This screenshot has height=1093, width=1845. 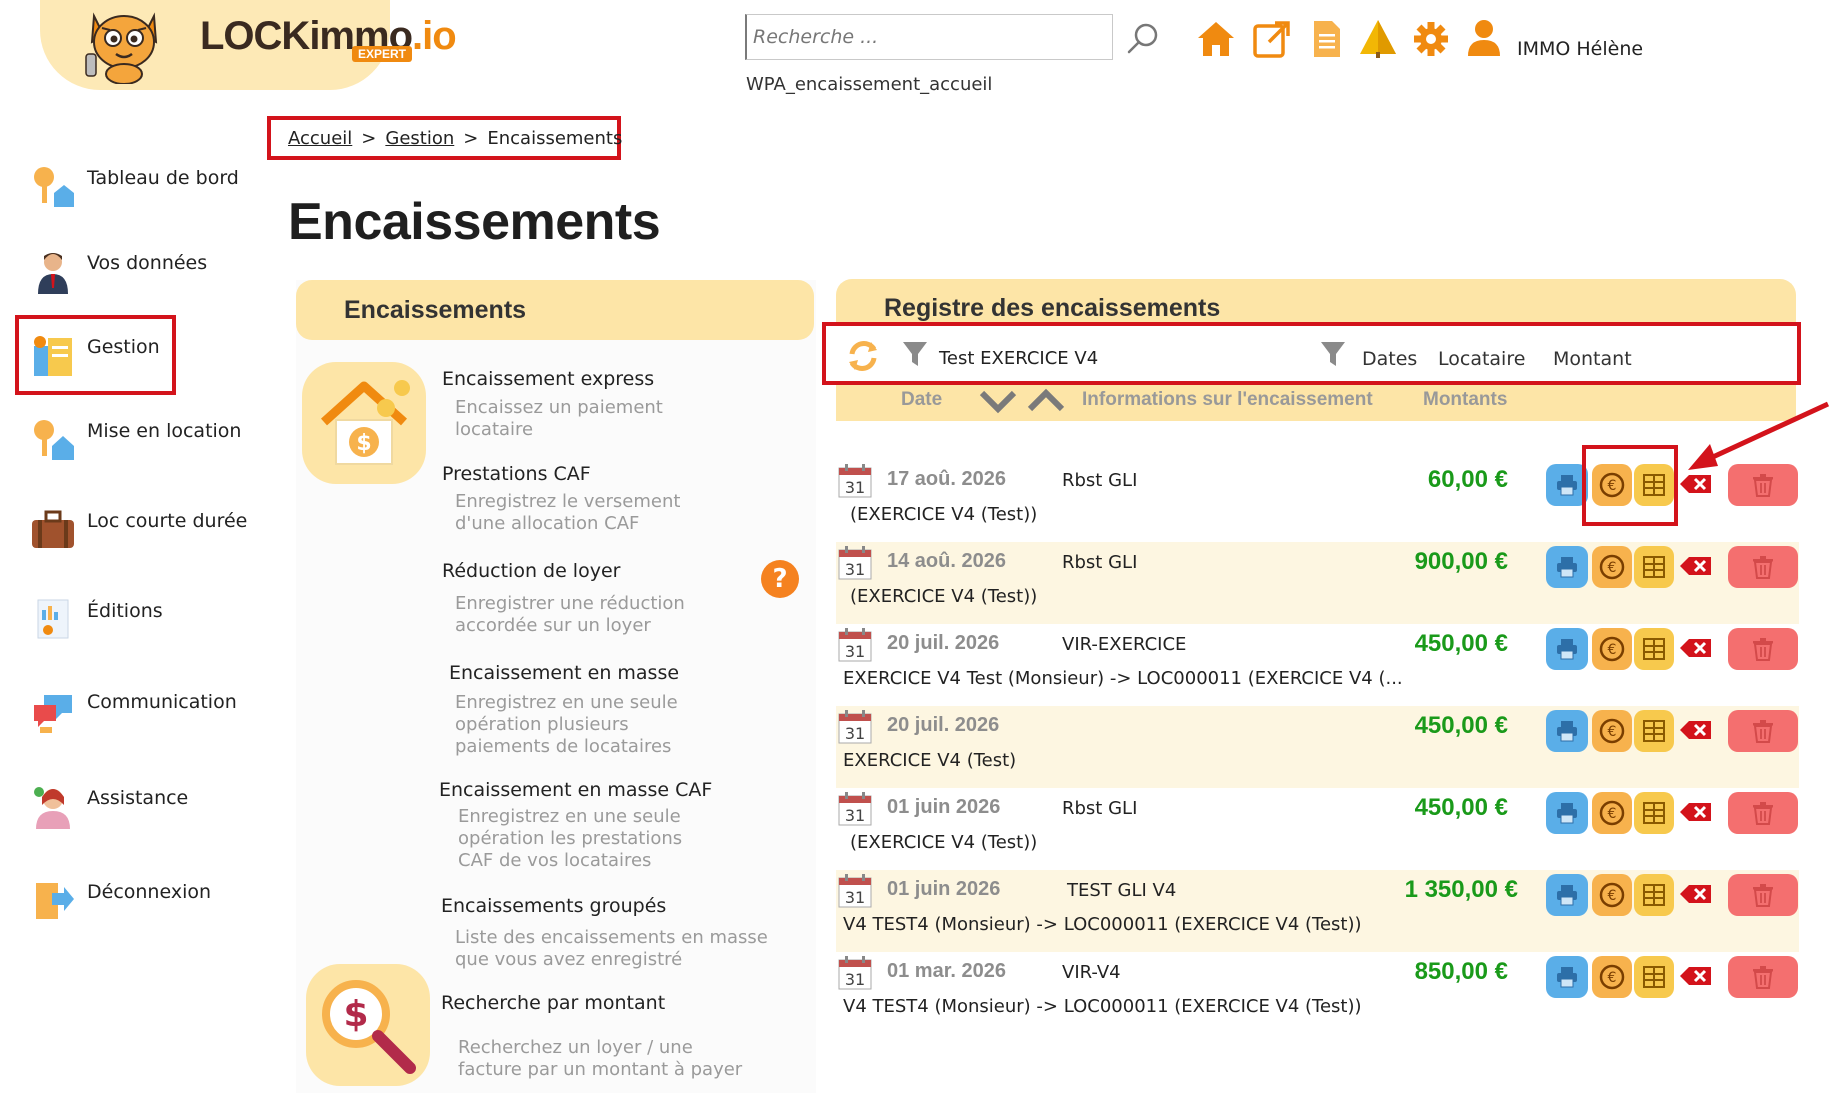 What do you see at coordinates (944, 889) in the screenshot?
I see `payment-date: 01 juin 2026` at bounding box center [944, 889].